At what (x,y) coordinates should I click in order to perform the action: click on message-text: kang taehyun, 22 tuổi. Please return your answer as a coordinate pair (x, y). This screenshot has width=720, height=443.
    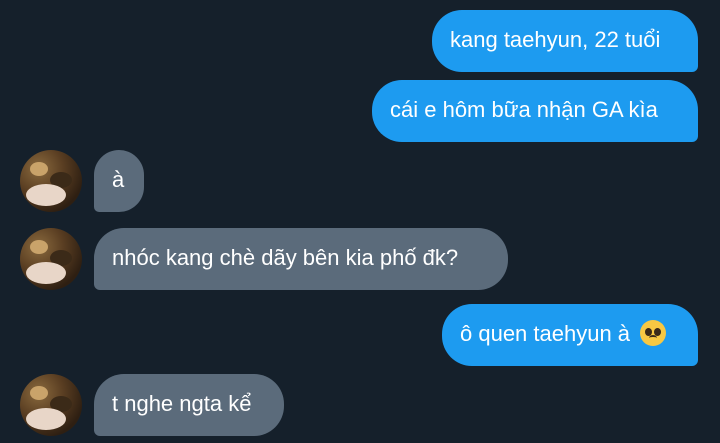
    Looking at the image, I should click on (555, 39).